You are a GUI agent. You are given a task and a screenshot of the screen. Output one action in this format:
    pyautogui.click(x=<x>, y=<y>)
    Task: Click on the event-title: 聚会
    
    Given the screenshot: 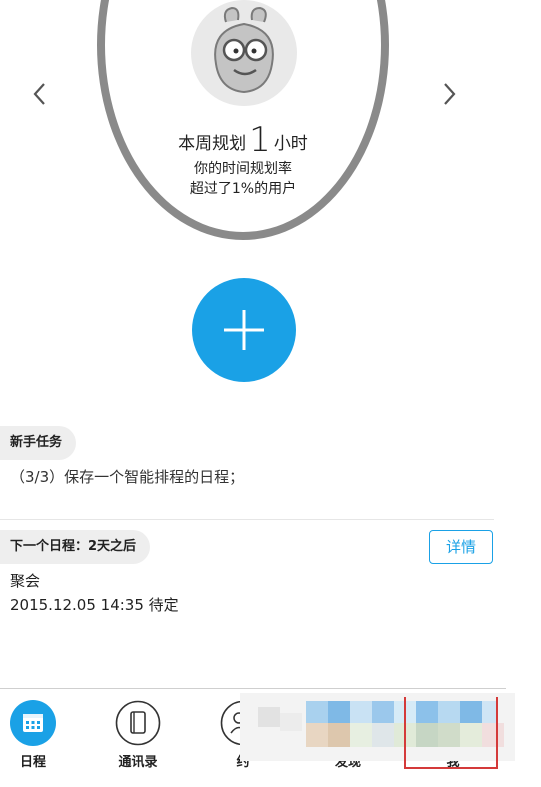 What is the action you would take?
    pyautogui.click(x=25, y=580)
    